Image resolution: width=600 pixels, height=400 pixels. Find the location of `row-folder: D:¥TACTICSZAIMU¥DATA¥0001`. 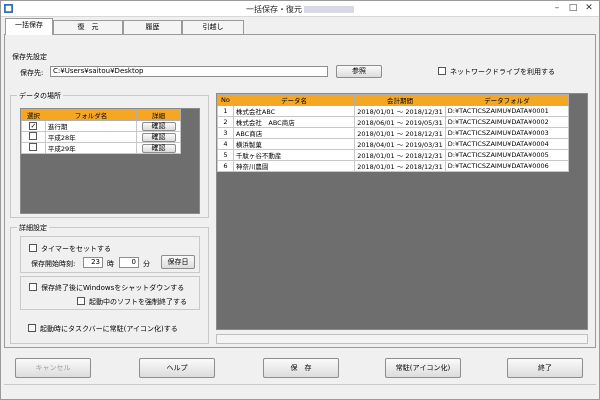

row-folder: D:¥TACTICSZAIMU¥DATA¥0001 is located at coordinates (507, 111).